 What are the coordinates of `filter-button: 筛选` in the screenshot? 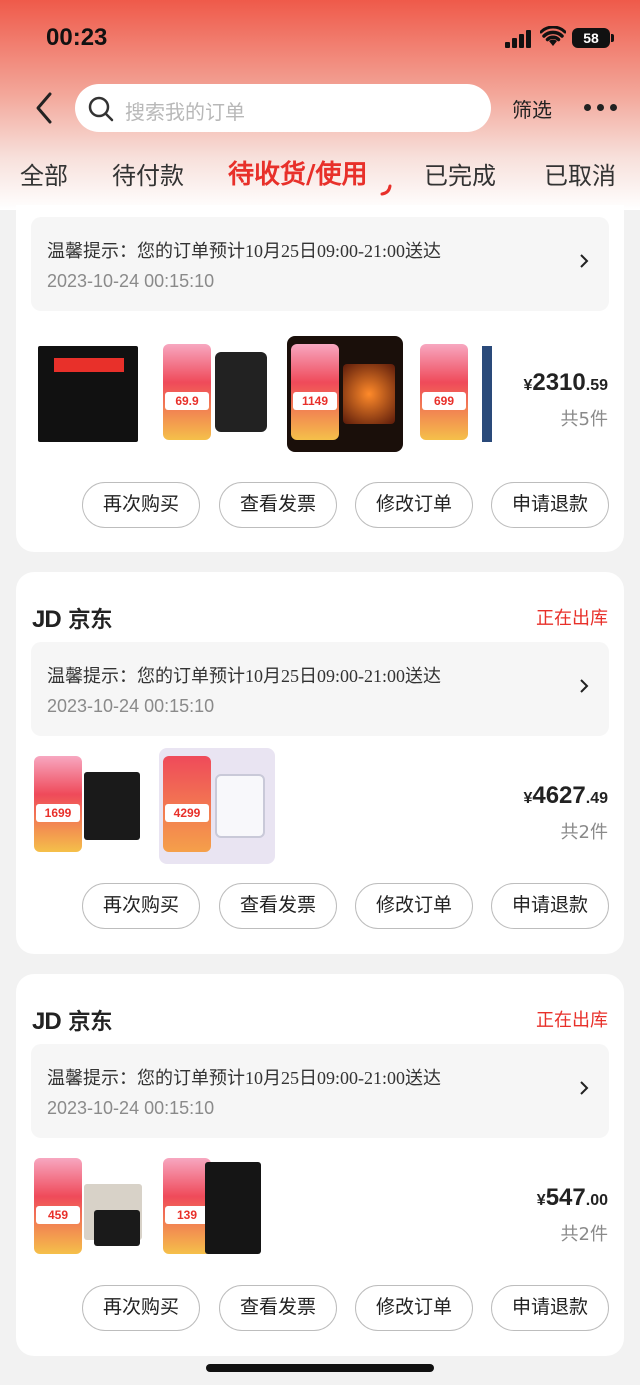 It's located at (532, 108).